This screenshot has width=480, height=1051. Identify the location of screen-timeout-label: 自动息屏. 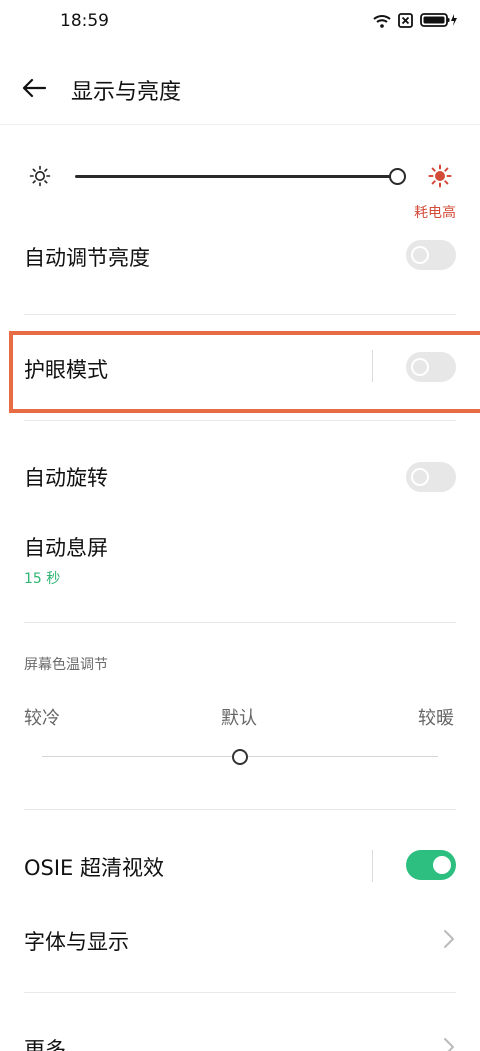
(66, 548).